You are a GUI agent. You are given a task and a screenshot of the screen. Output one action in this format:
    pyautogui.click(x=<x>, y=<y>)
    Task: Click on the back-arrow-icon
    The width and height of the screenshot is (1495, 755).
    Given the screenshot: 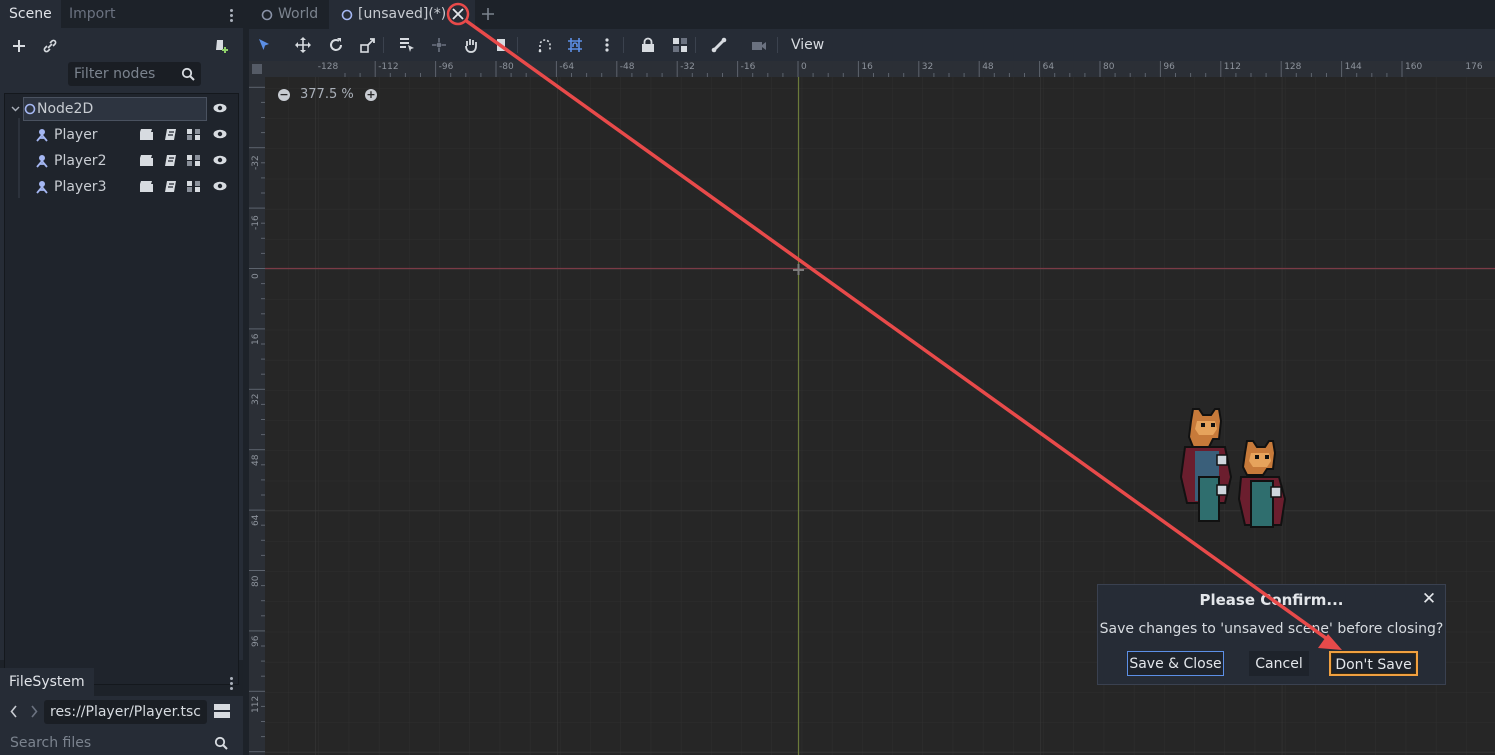 What is the action you would take?
    pyautogui.click(x=14, y=711)
    